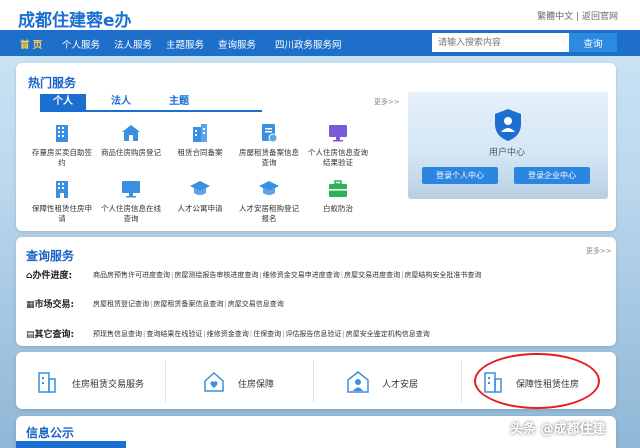 The height and width of the screenshot is (448, 640). What do you see at coordinates (52, 83) in the screenshot?
I see `hot-services-title: 热门服务` at bounding box center [52, 83].